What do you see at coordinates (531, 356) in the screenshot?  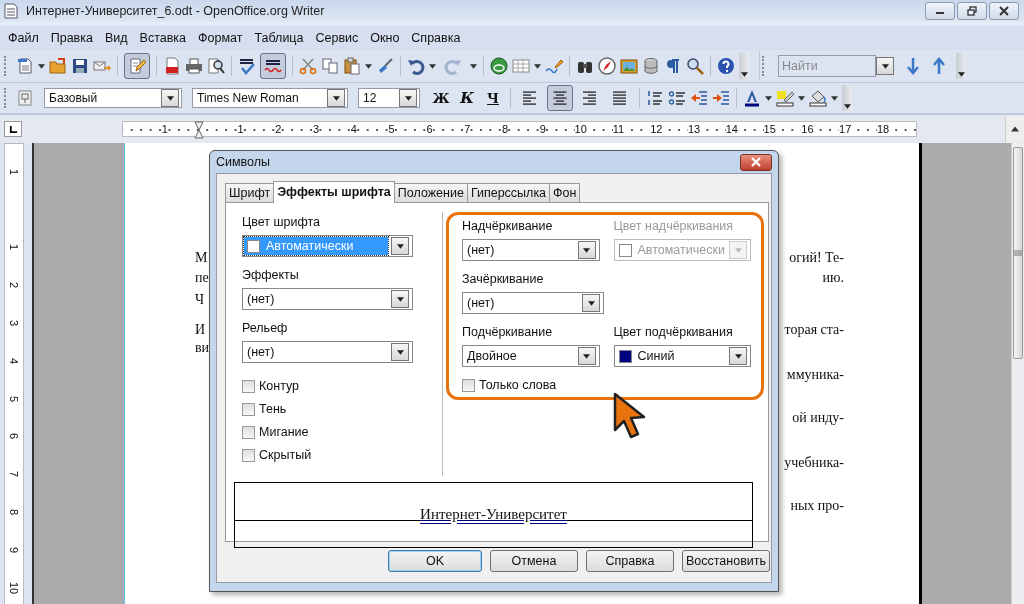 I see `dropdown: Двойное` at bounding box center [531, 356].